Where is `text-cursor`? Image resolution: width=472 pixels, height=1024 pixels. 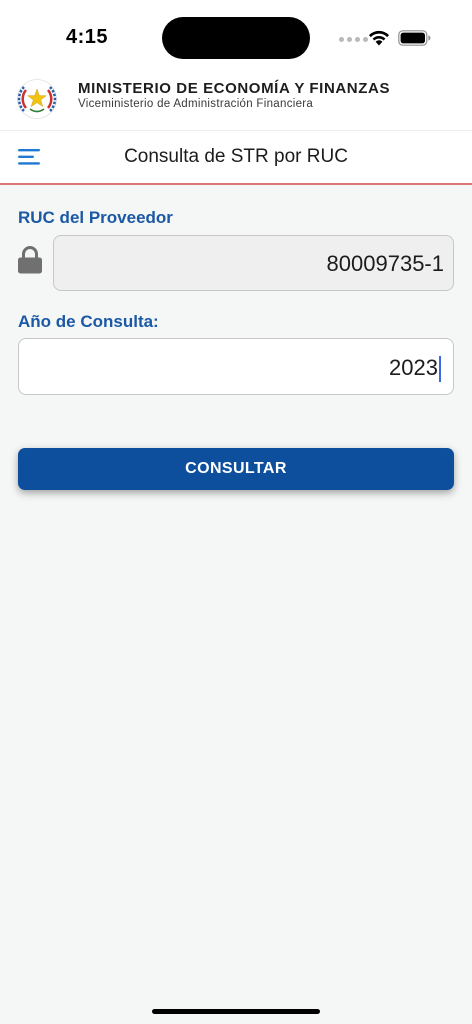
text-cursor is located at coordinates (440, 369).